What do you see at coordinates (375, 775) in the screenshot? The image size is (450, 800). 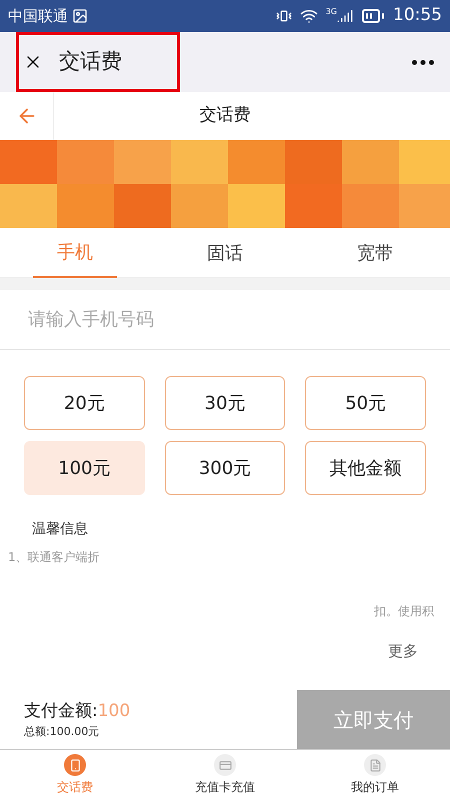 I see `nav-item: 我的订单` at bounding box center [375, 775].